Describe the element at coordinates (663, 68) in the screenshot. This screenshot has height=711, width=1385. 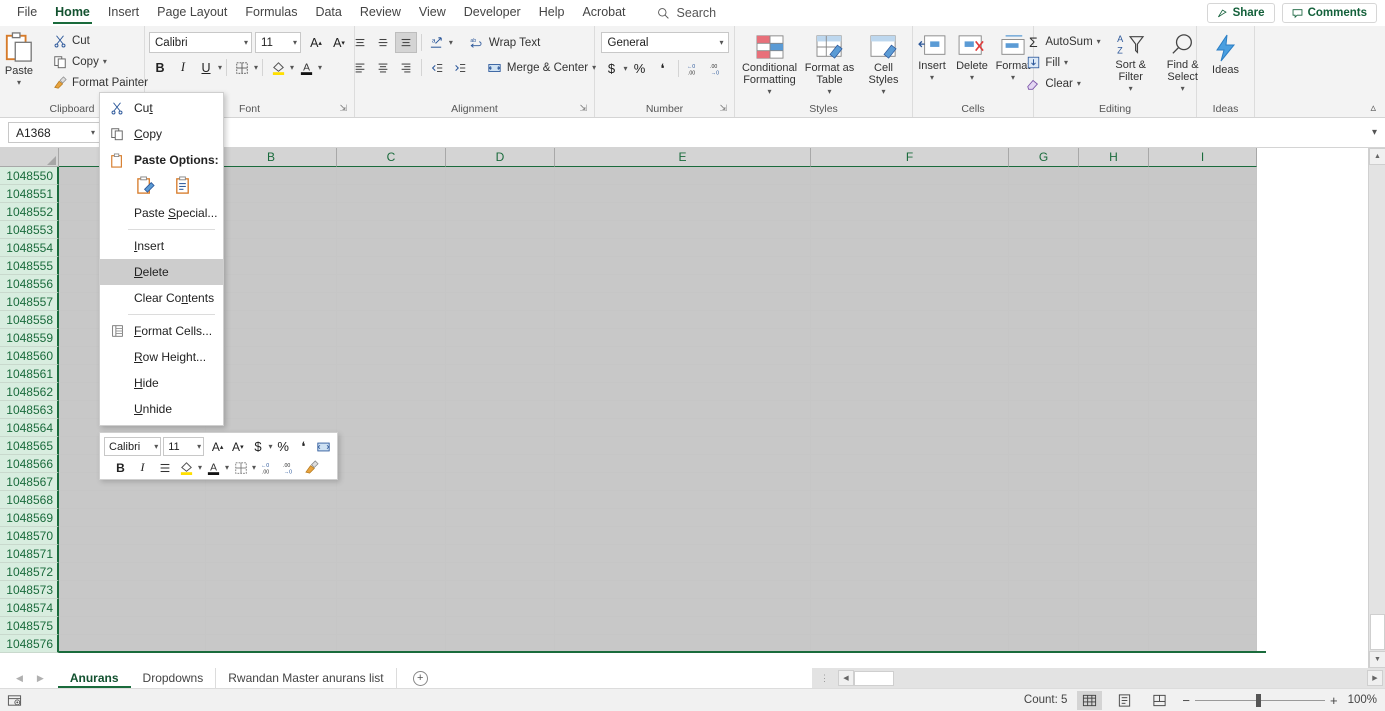
I see `comma-style-button: ❛` at that location.